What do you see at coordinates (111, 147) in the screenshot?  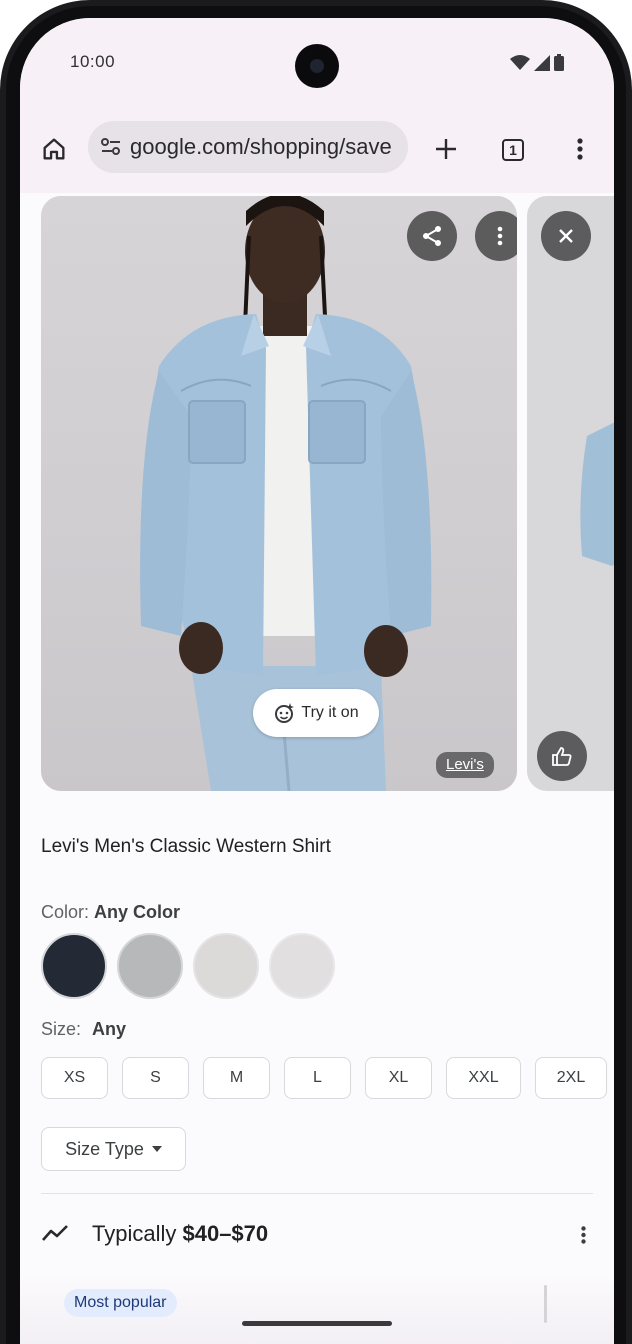 I see `tune-icon` at bounding box center [111, 147].